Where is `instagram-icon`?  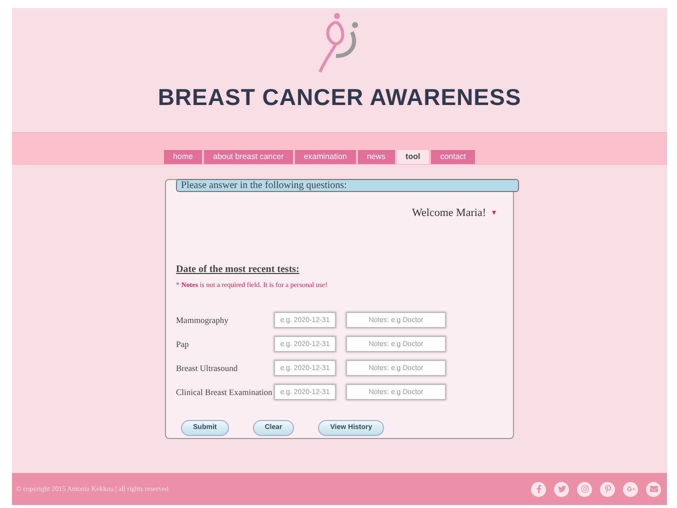
instagram-icon is located at coordinates (584, 489).